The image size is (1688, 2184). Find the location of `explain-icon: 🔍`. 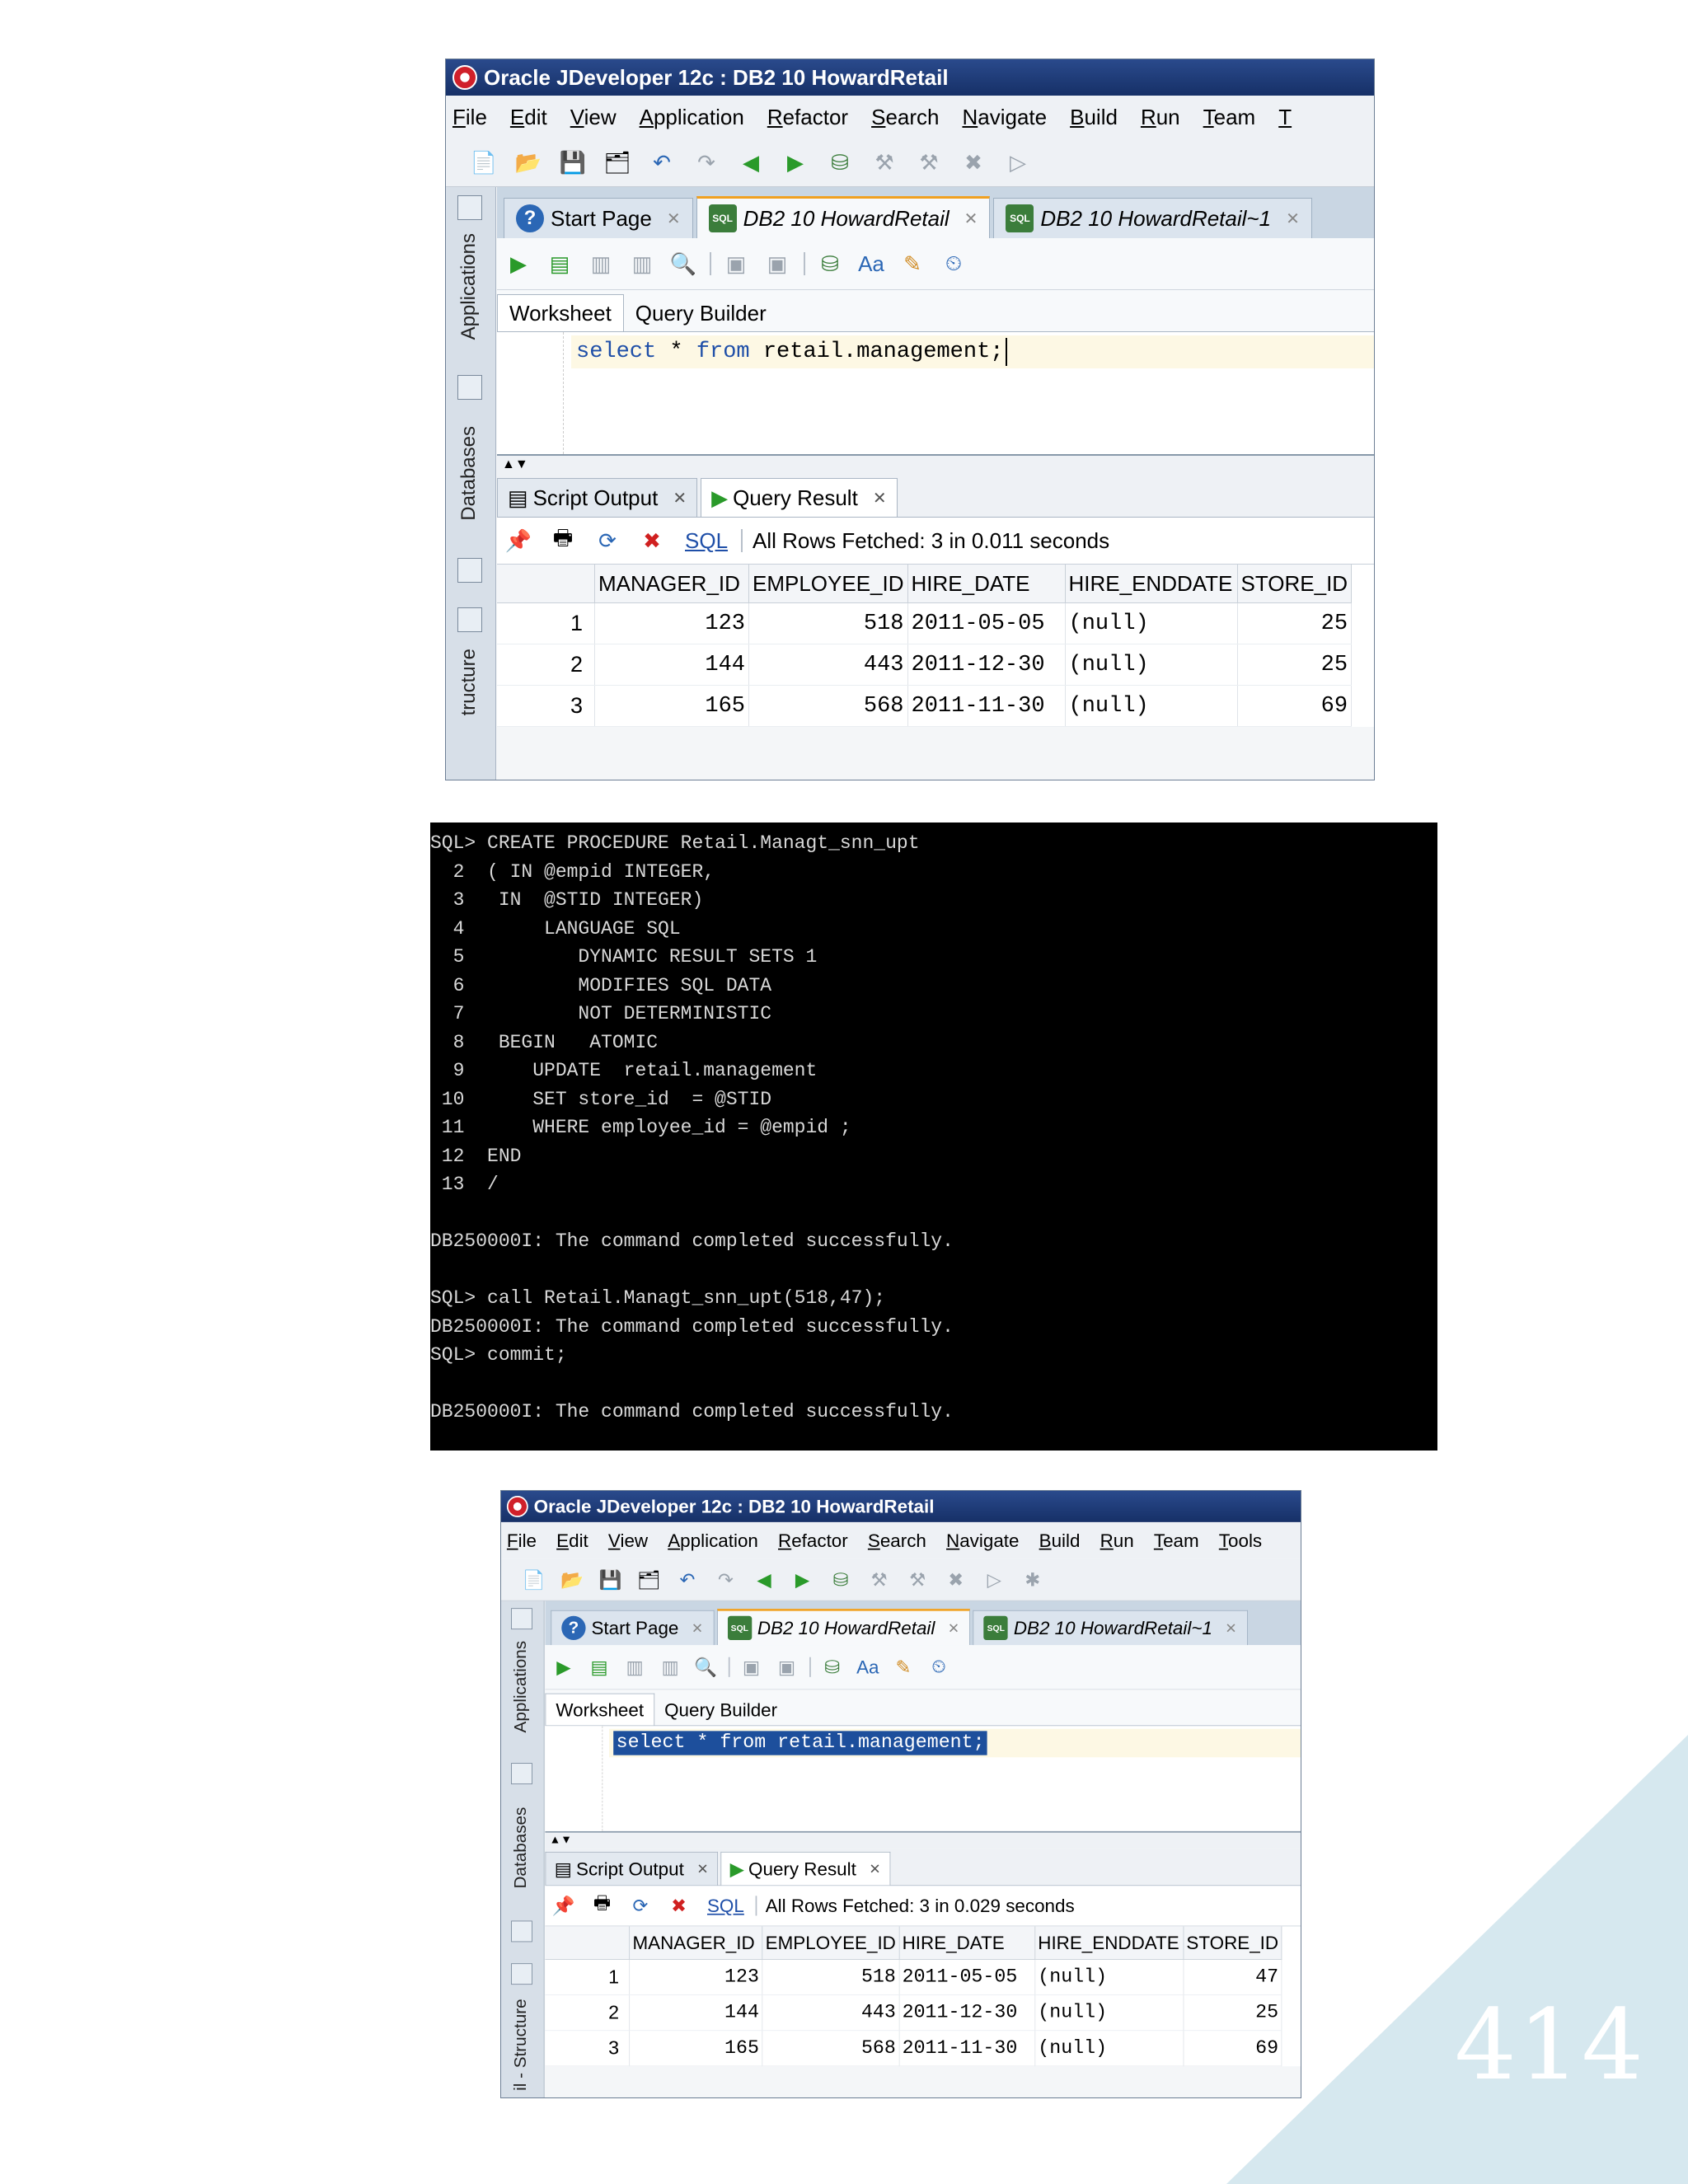

explain-icon: 🔍 is located at coordinates (683, 264).